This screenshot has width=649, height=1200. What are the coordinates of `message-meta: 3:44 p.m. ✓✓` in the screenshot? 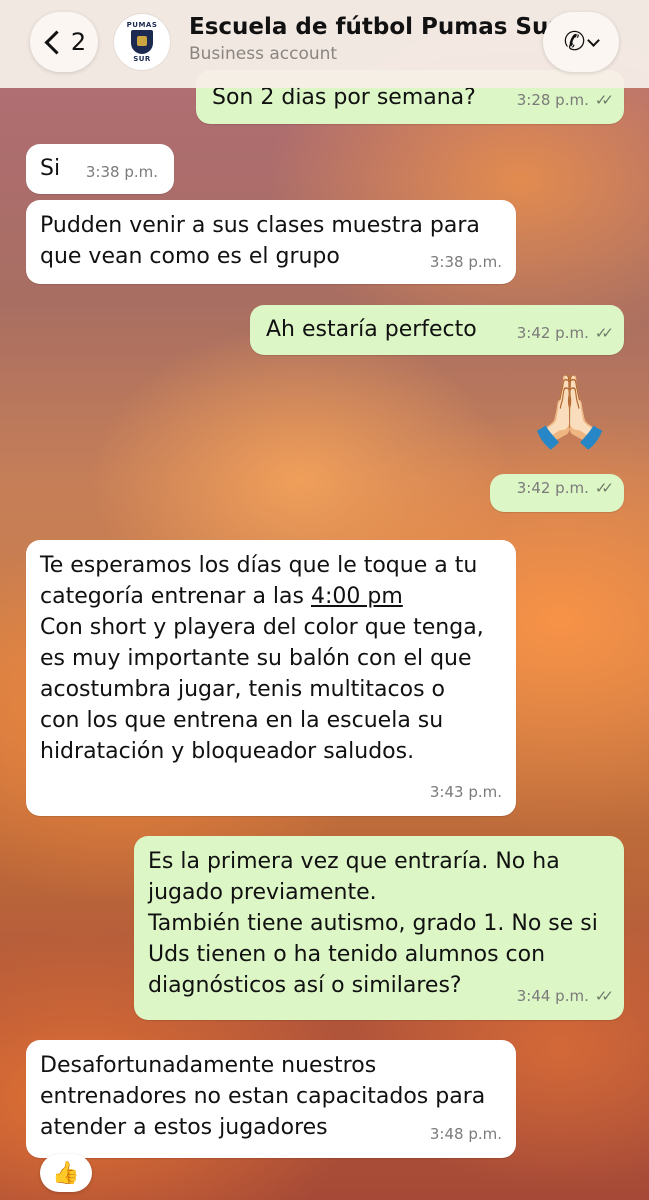 It's located at (565, 996).